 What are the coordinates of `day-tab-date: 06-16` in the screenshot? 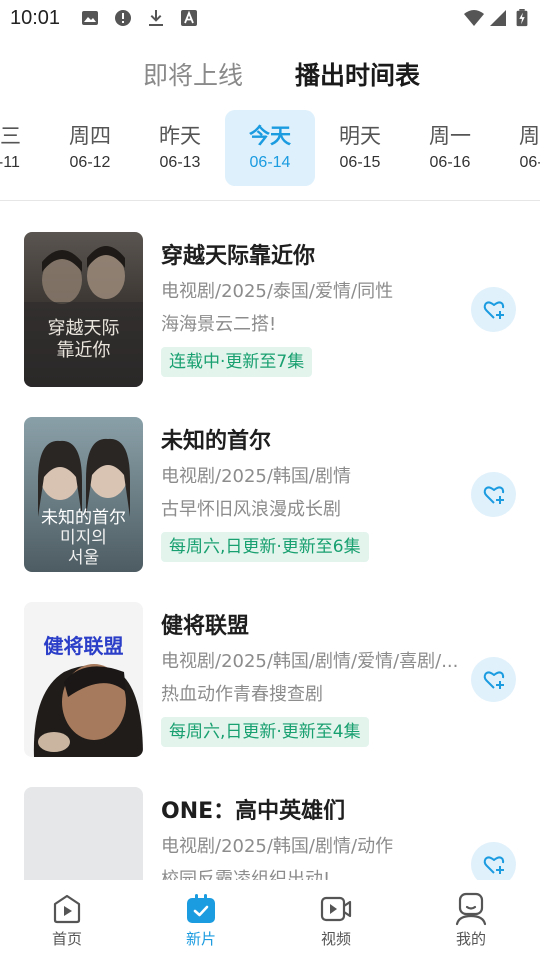 It's located at (450, 162).